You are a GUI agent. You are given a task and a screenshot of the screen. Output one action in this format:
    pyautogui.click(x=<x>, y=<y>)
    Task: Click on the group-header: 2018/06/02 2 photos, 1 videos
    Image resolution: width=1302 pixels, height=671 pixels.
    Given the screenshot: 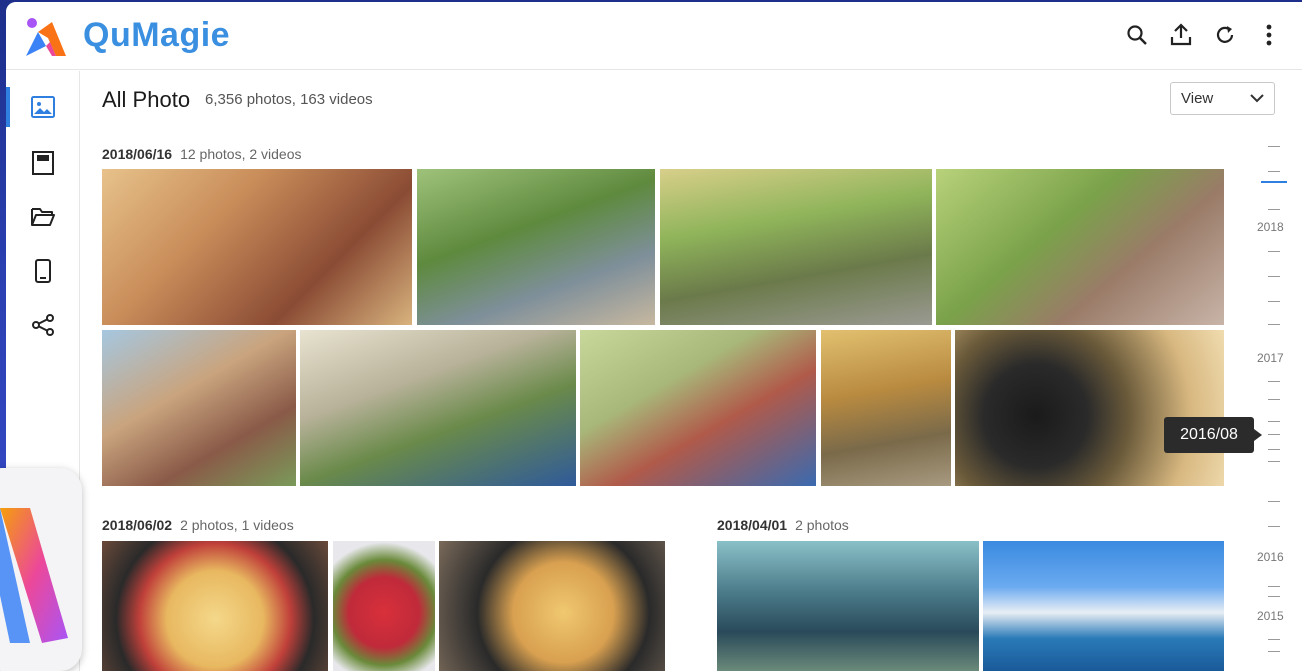 What is the action you would take?
    pyautogui.click(x=198, y=525)
    